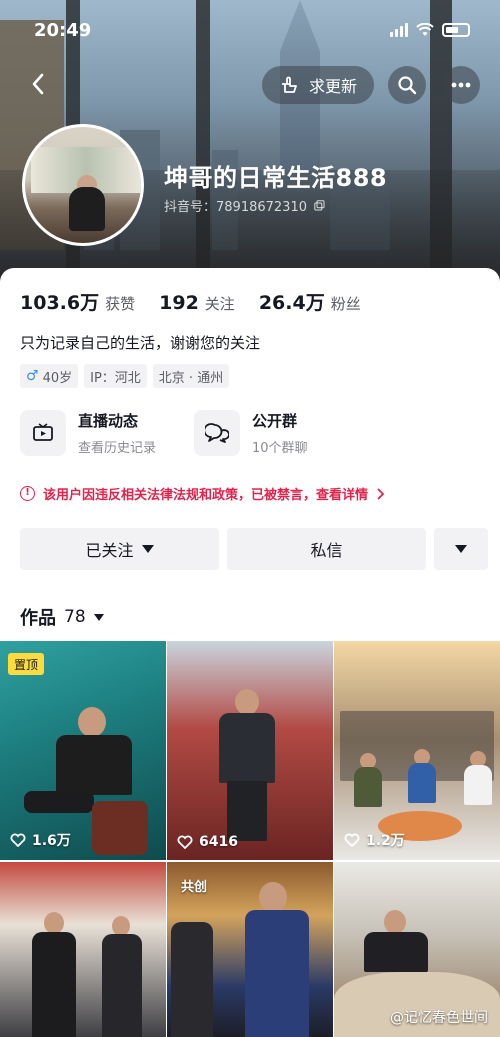  I want to click on action-buttons: 已关注 私信, so click(254, 549).